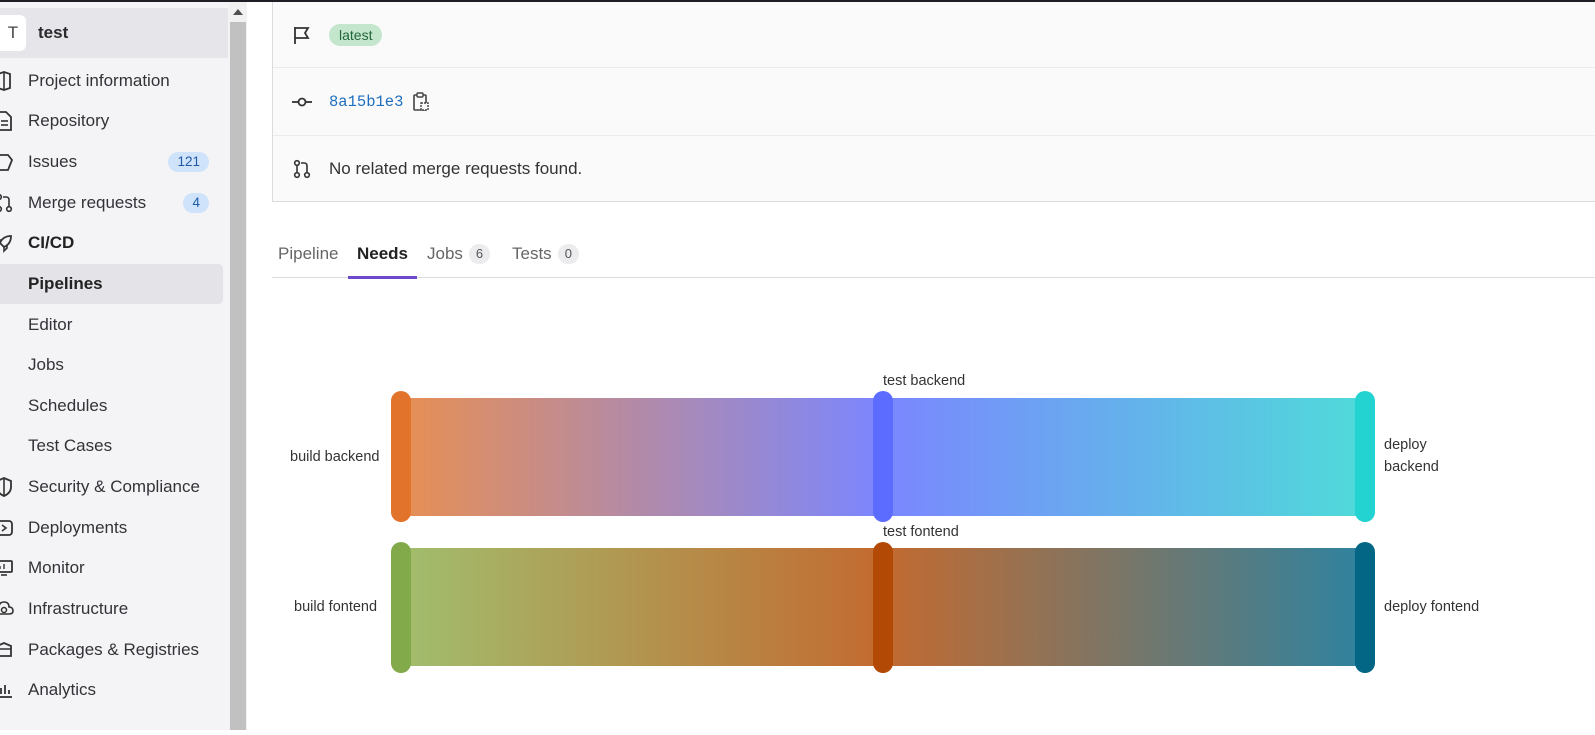  I want to click on label-deploy-backend-line-1: deploy, so click(1405, 445).